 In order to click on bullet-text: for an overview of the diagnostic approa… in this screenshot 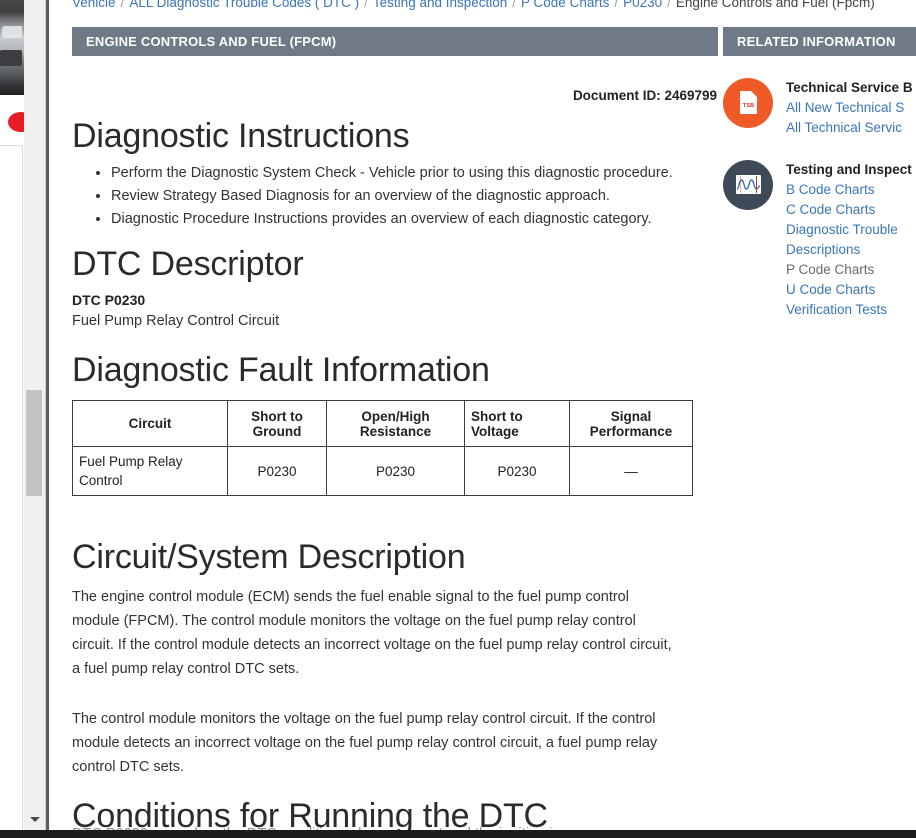, I will do `click(469, 196)`.